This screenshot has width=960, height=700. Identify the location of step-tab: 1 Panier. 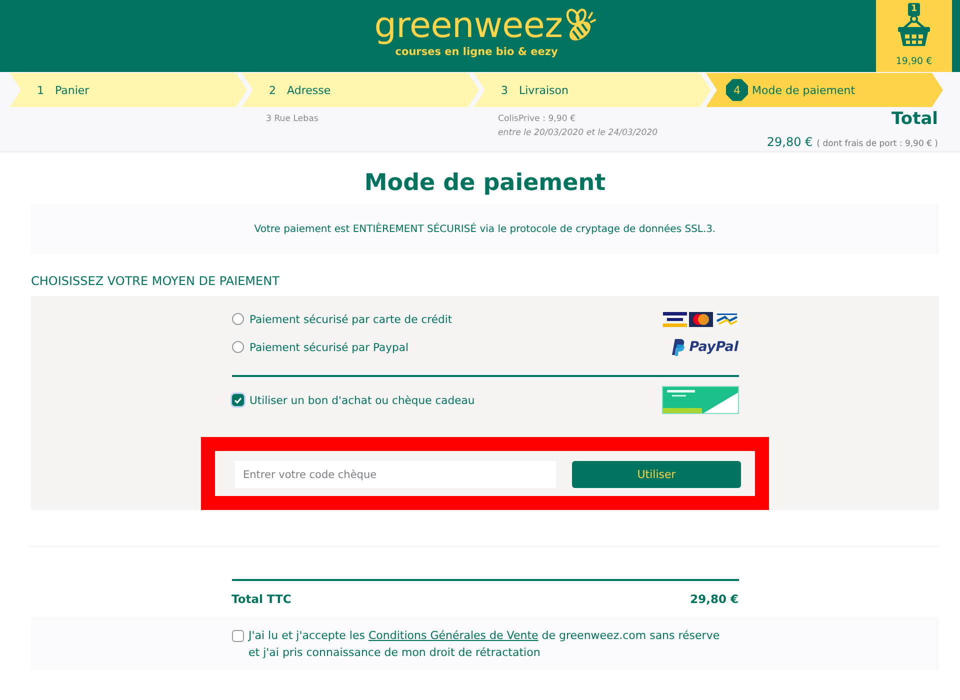
(128, 90).